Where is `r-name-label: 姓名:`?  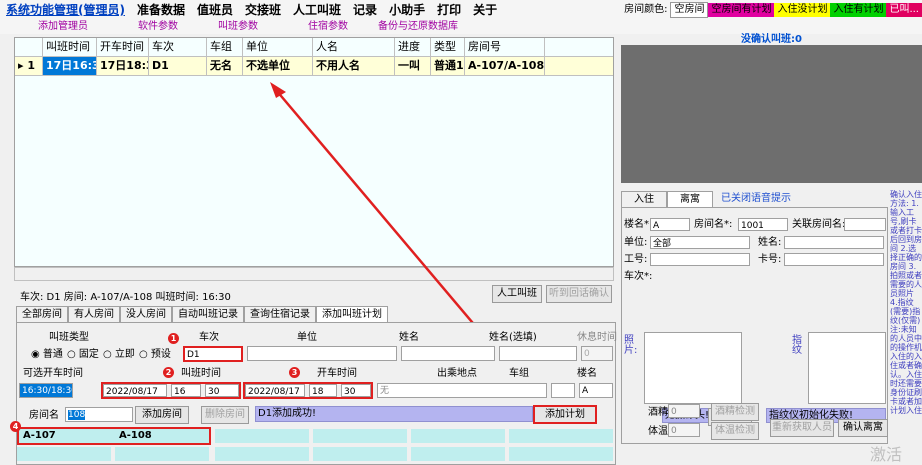 r-name-label: 姓名: is located at coordinates (770, 242).